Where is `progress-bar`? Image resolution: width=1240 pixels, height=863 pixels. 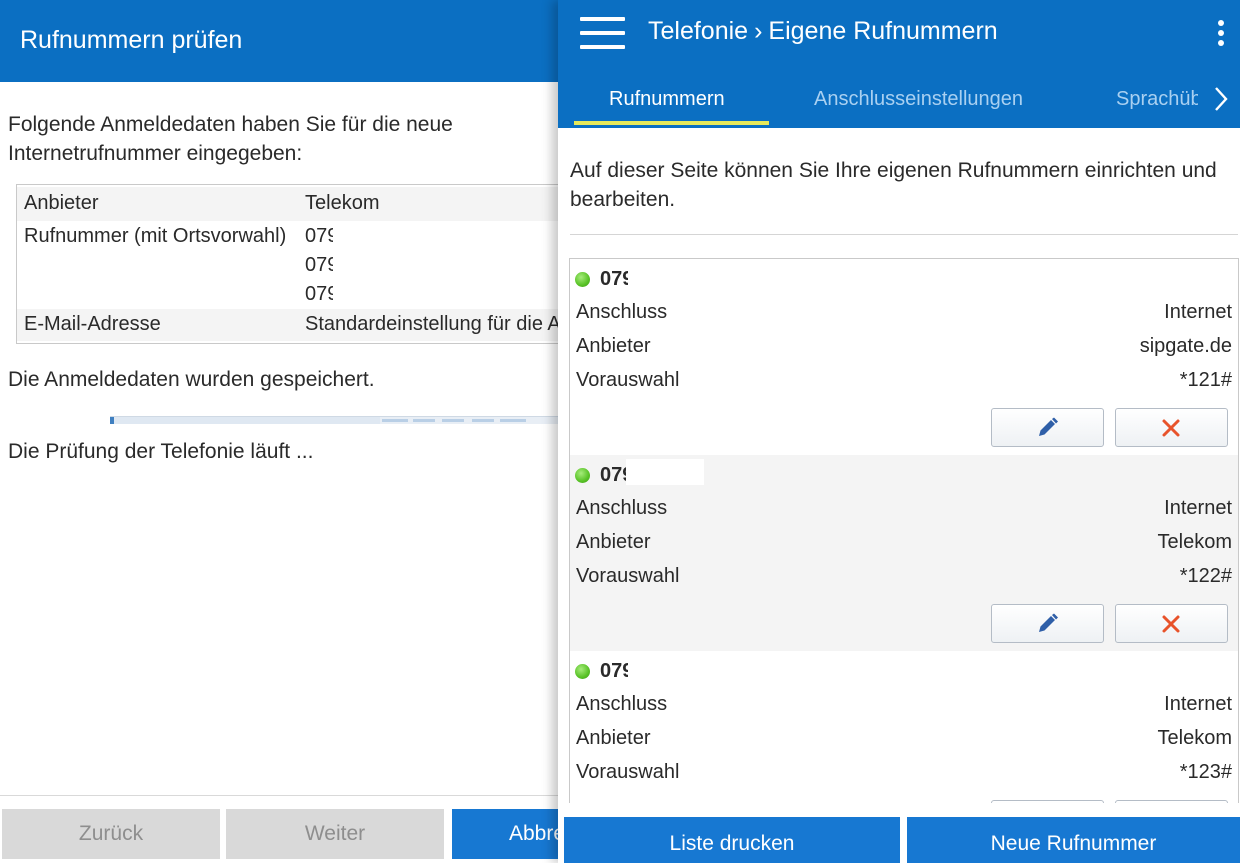
progress-bar is located at coordinates (335, 420).